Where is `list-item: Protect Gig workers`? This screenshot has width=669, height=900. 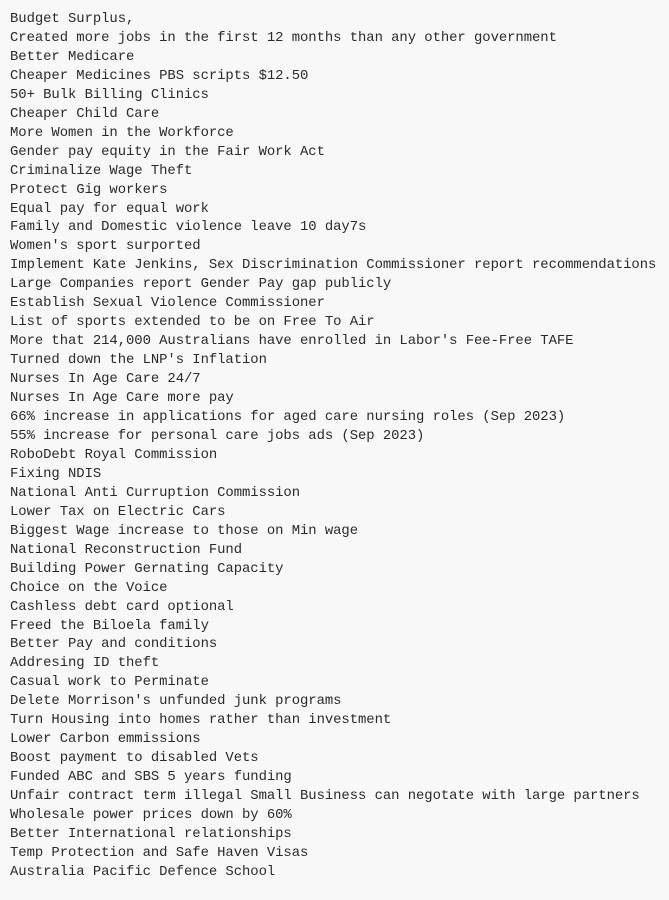
list-item: Protect Gig workers is located at coordinates (89, 189).